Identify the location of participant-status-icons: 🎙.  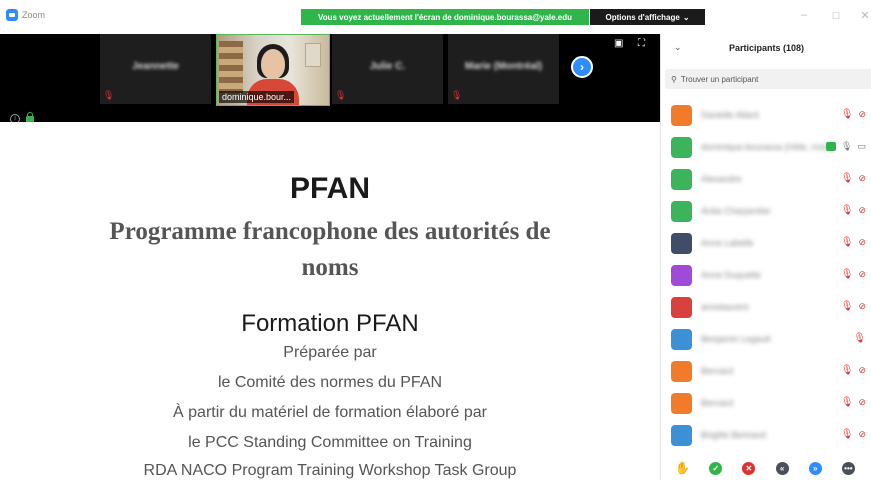
(859, 338).